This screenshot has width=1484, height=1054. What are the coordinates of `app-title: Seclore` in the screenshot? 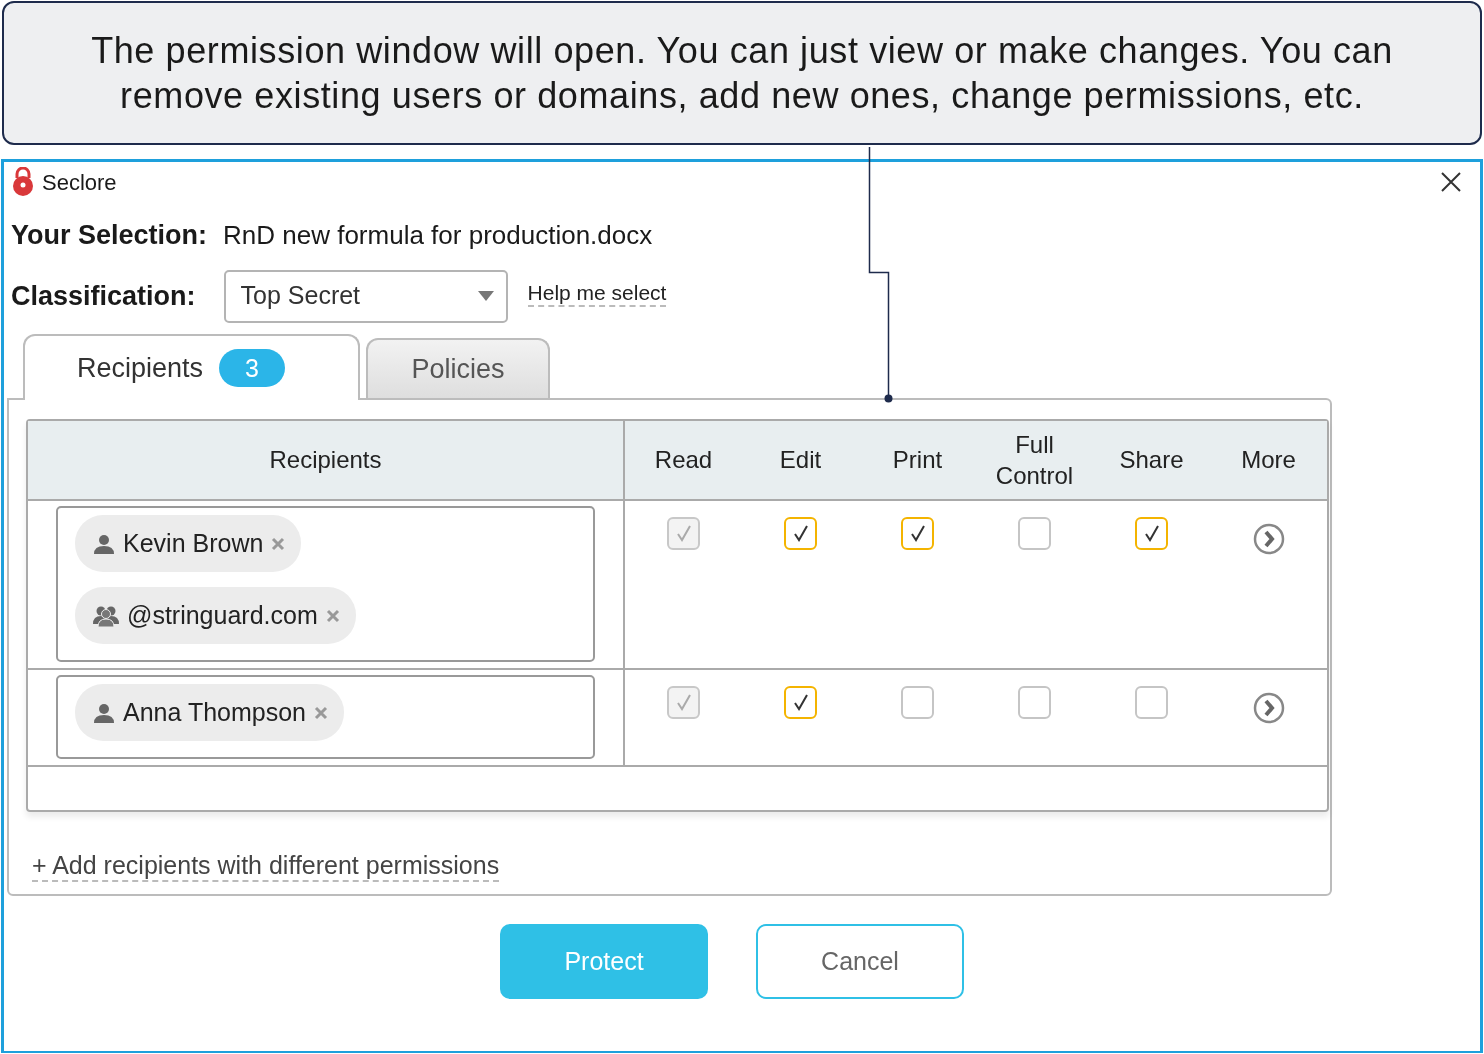 It's located at (79, 182).